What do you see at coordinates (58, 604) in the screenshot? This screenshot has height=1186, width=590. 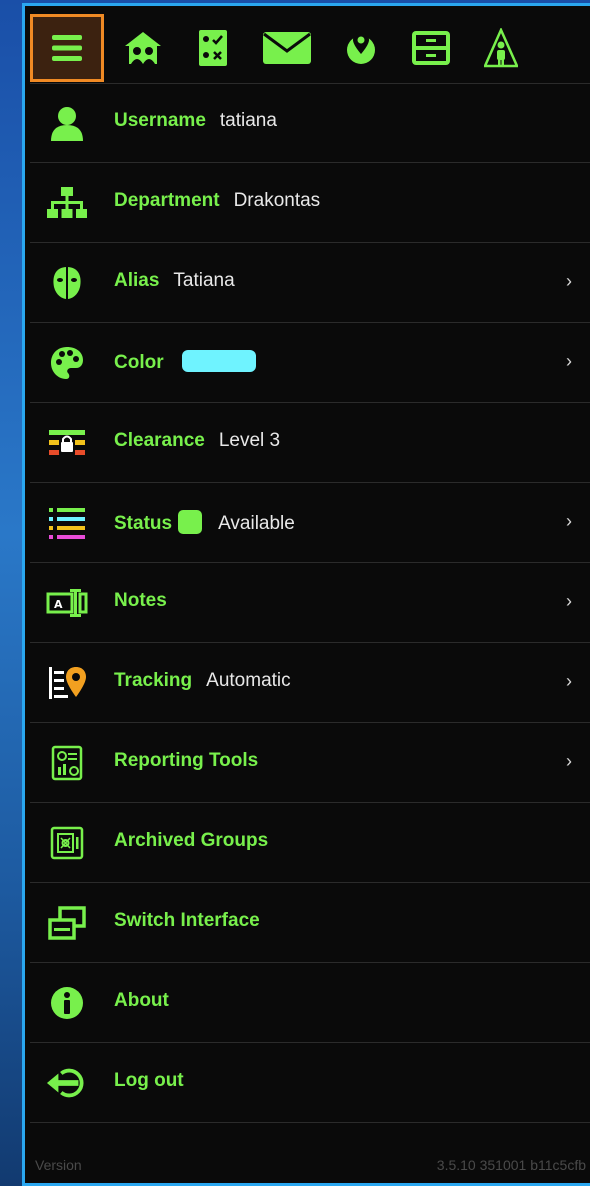 I see `svg-text: A` at bounding box center [58, 604].